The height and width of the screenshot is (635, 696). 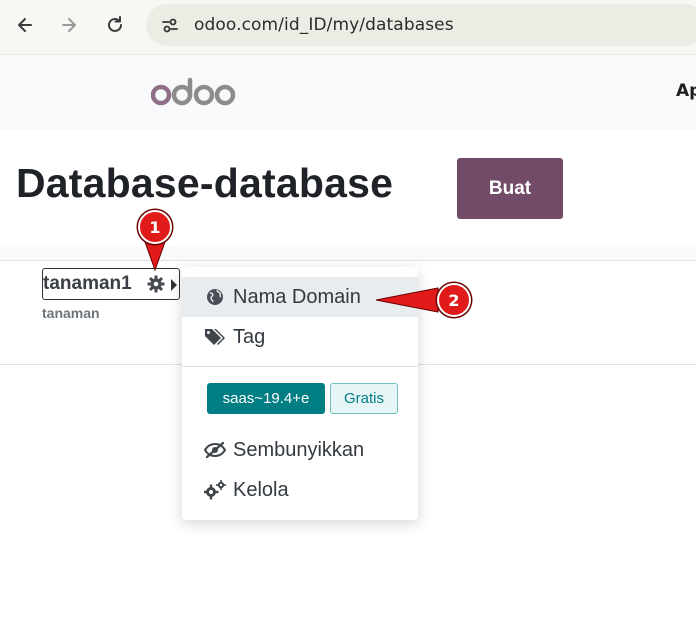 What do you see at coordinates (174, 285) in the screenshot?
I see `caret-right-icon` at bounding box center [174, 285].